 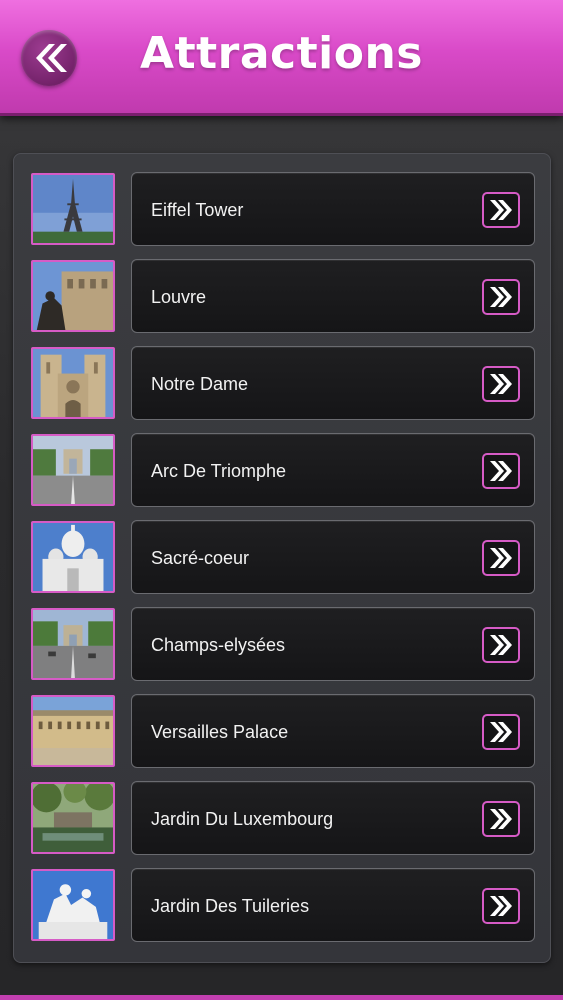 I want to click on page-title: Attractions, so click(x=281, y=53).